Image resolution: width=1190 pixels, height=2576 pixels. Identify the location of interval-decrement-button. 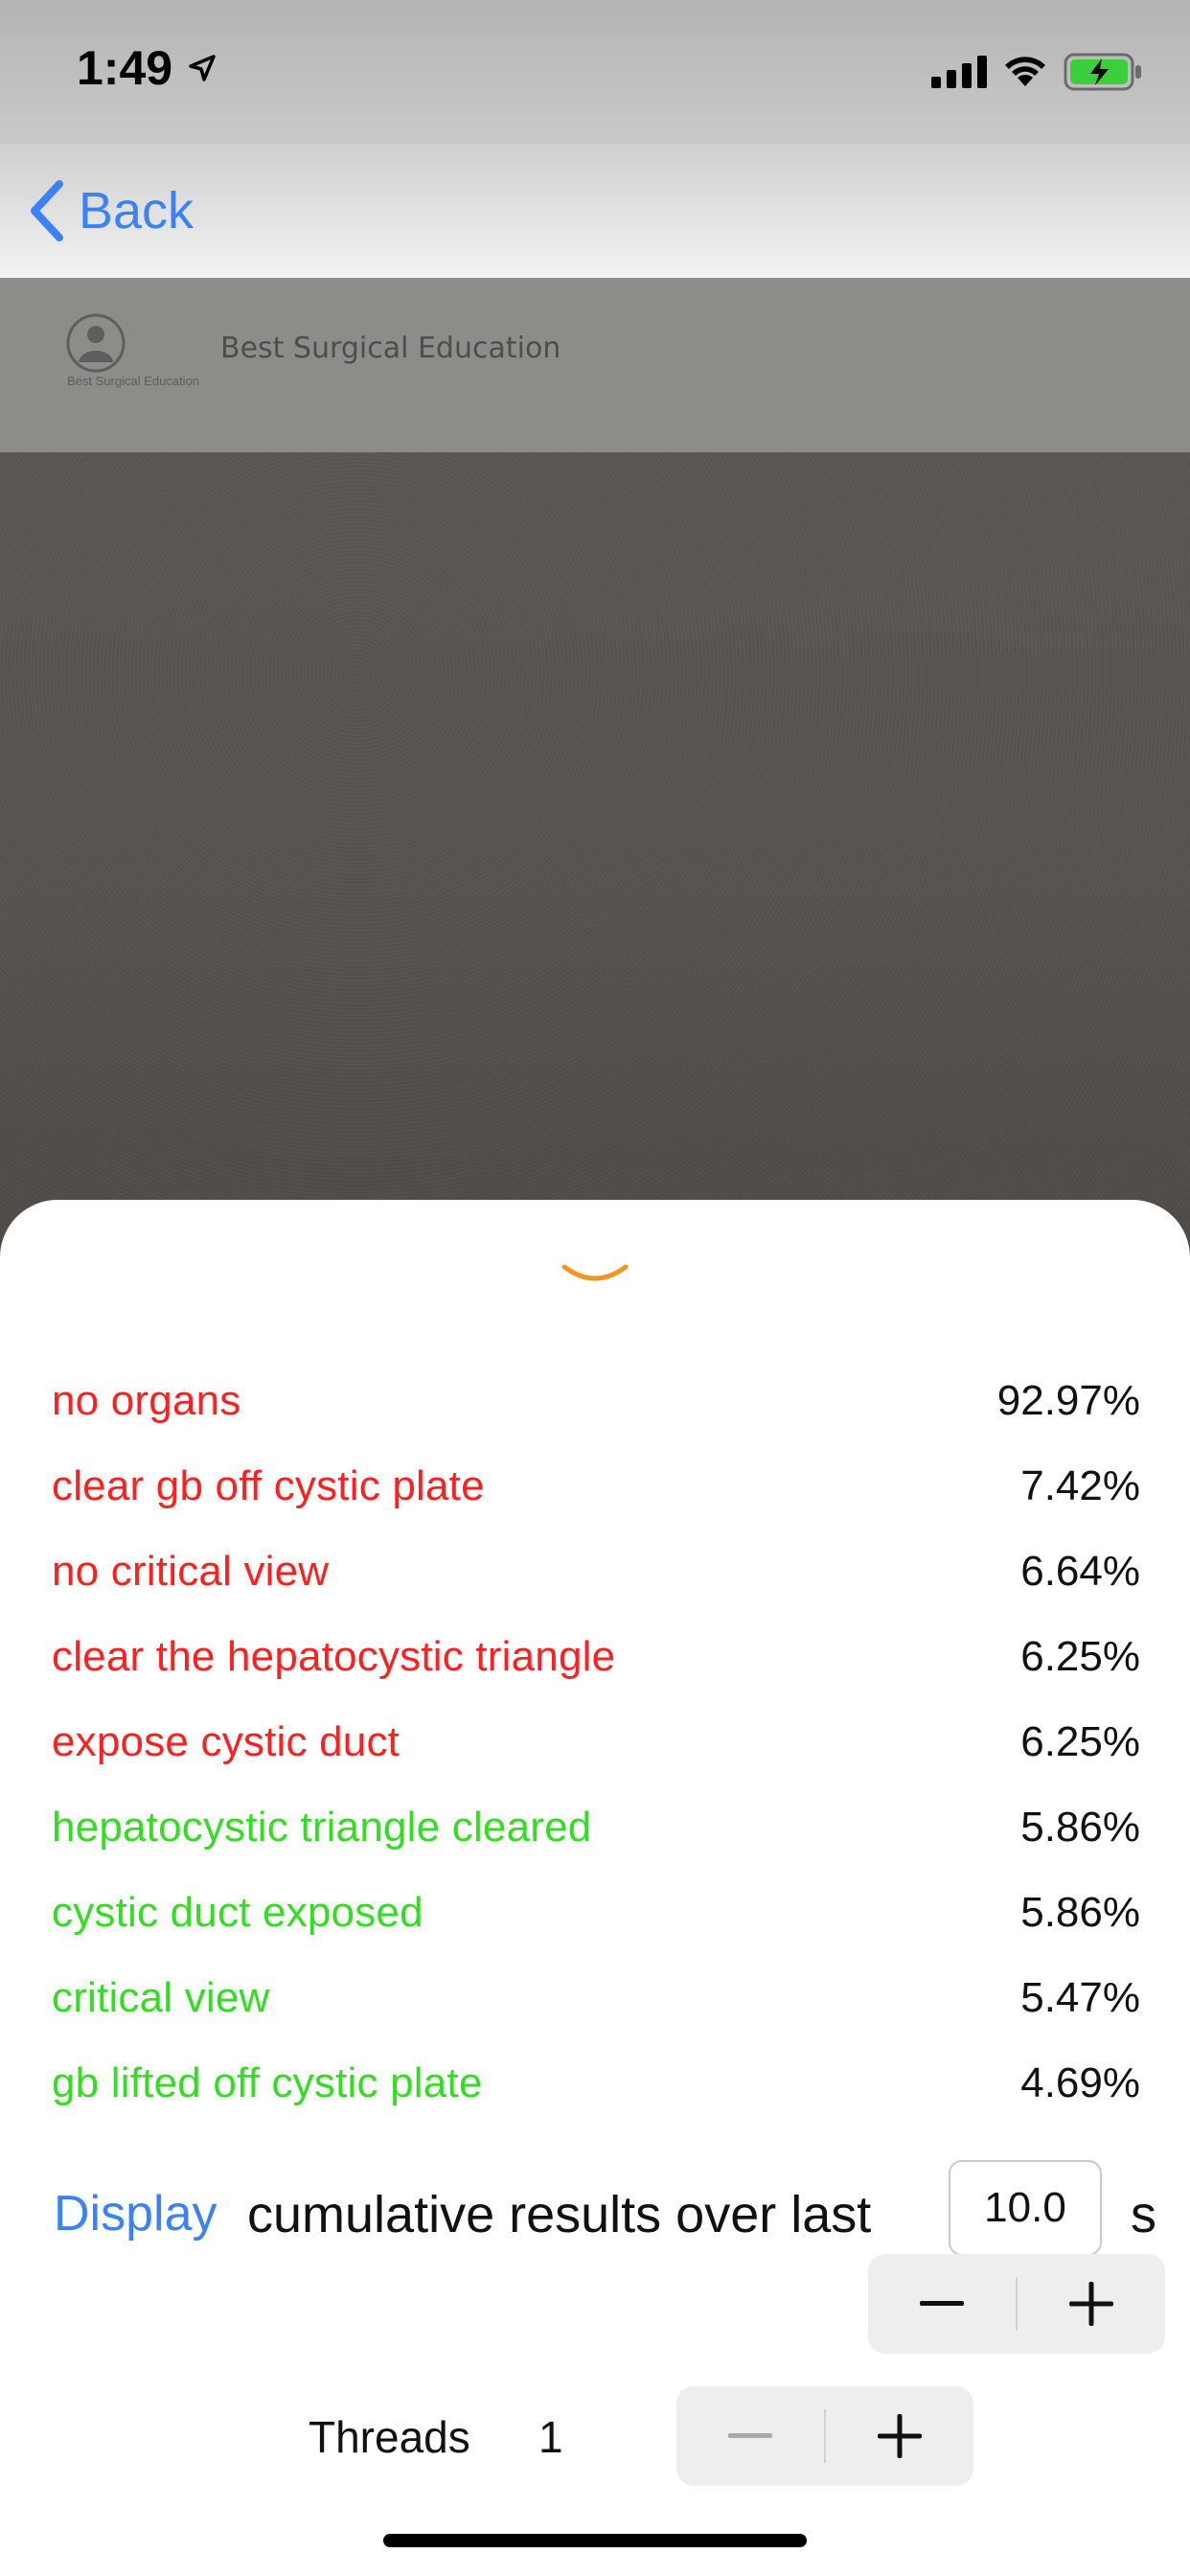
(942, 2304).